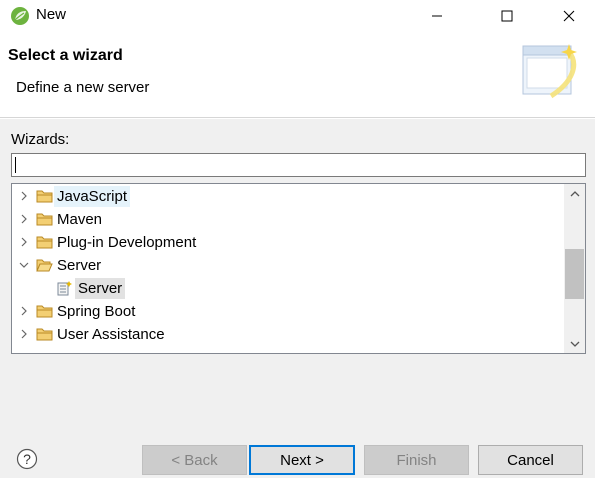 This screenshot has height=478, width=595. Describe the element at coordinates (92, 196) in the screenshot. I see `tree-item-label: JavaScript` at that location.